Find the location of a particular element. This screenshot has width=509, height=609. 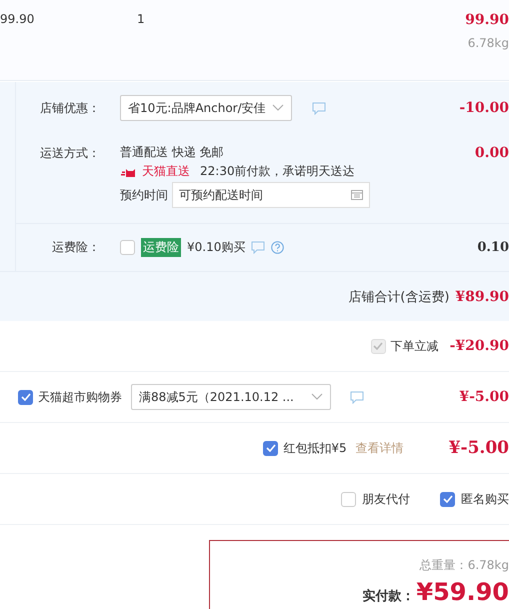

coupon-label: 天猫超市购物券 is located at coordinates (80, 397).